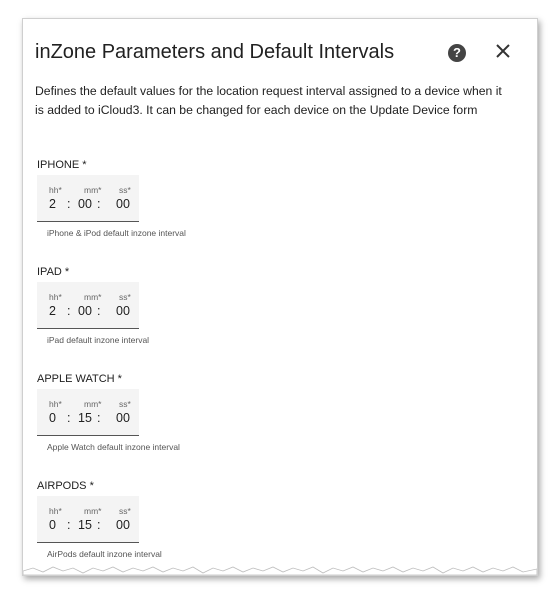 The image size is (552, 599). What do you see at coordinates (215, 52) in the screenshot?
I see `dialog-title: inZone Parameters and Default Intervals` at bounding box center [215, 52].